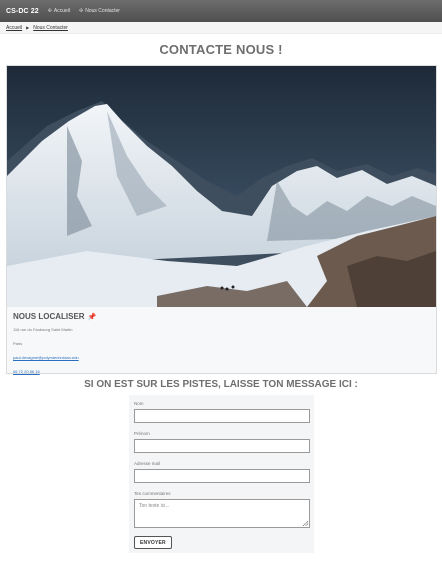 Image resolution: width=442 pixels, height=561 pixels. What do you see at coordinates (152, 493) in the screenshot?
I see `comments-label: Tes commentaires` at bounding box center [152, 493].